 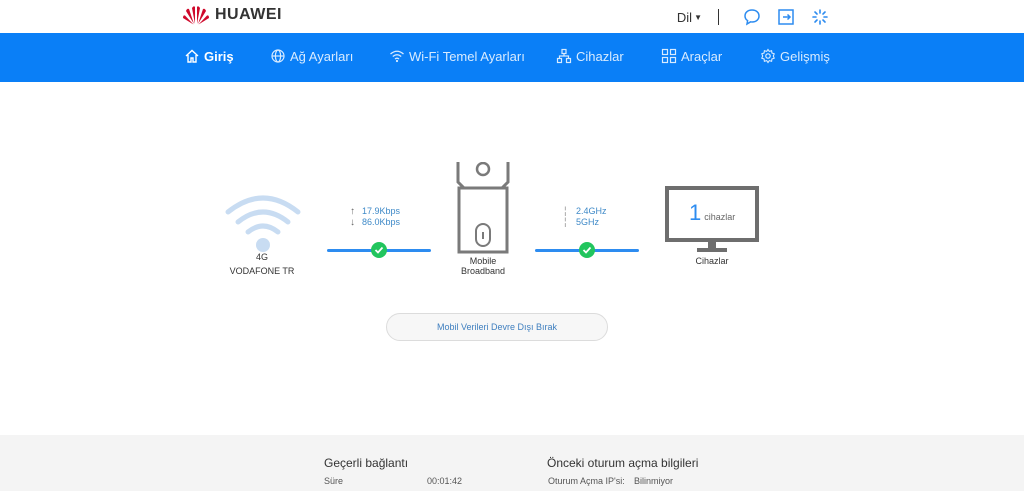 I want to click on device-count-unit: cihazlar, so click(x=720, y=217).